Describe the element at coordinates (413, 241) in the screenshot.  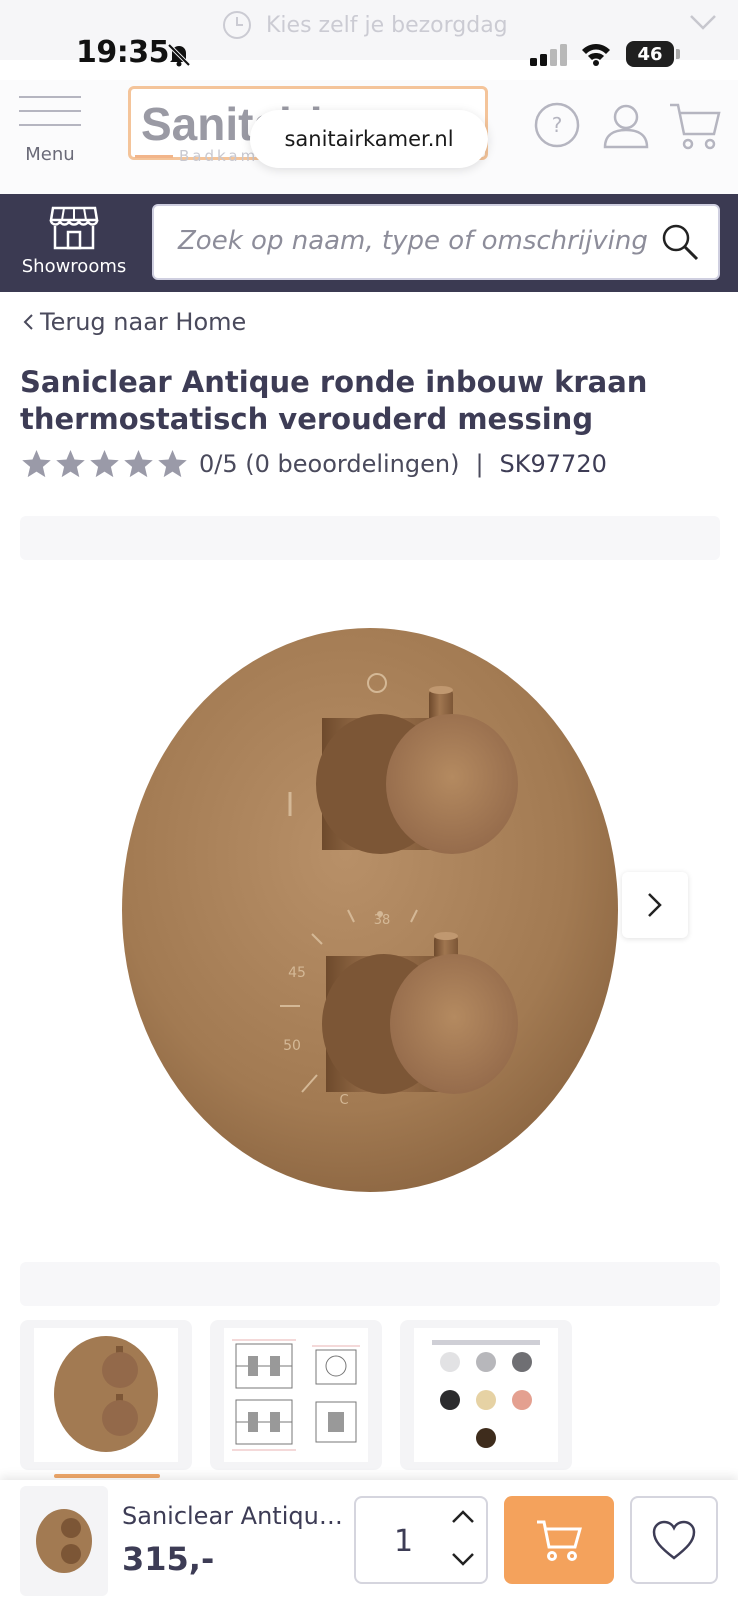
I see `search-placeholder: Zoek op naam, type of omschrijving` at that location.